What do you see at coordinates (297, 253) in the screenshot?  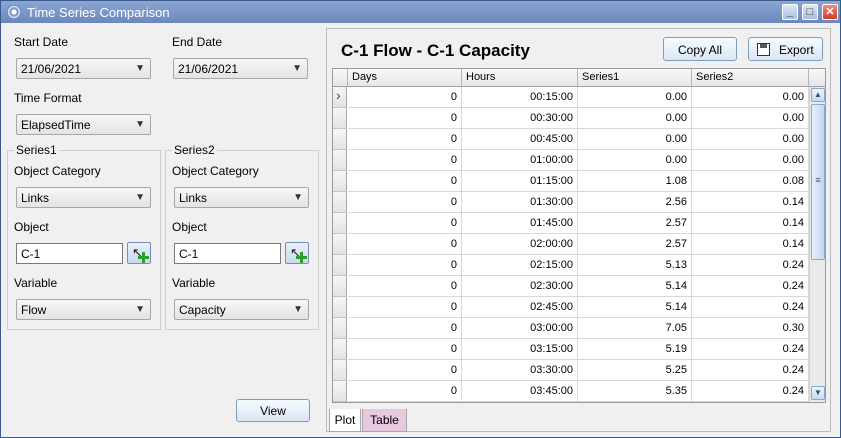 I see `series2-pick-object-button: ↖` at bounding box center [297, 253].